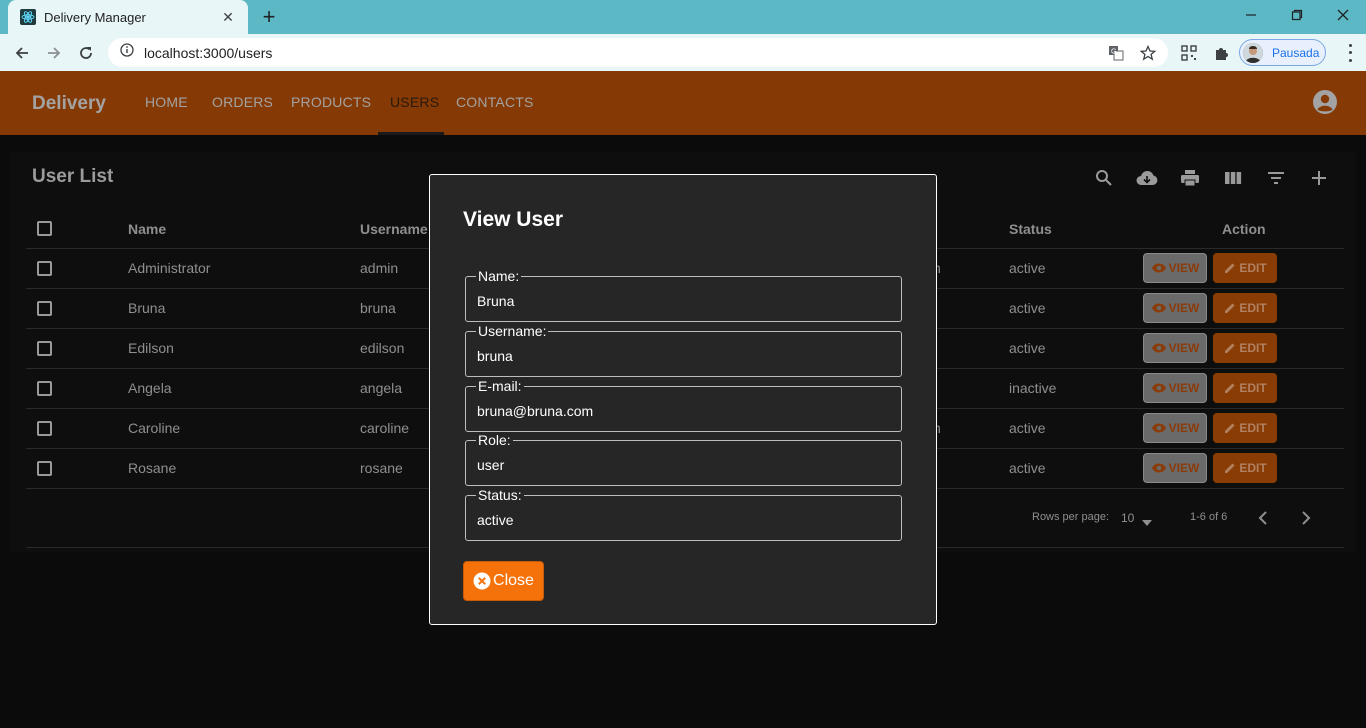 Image resolution: width=1366 pixels, height=728 pixels. What do you see at coordinates (382, 348) in the screenshot?
I see `cell-username: edilson` at bounding box center [382, 348].